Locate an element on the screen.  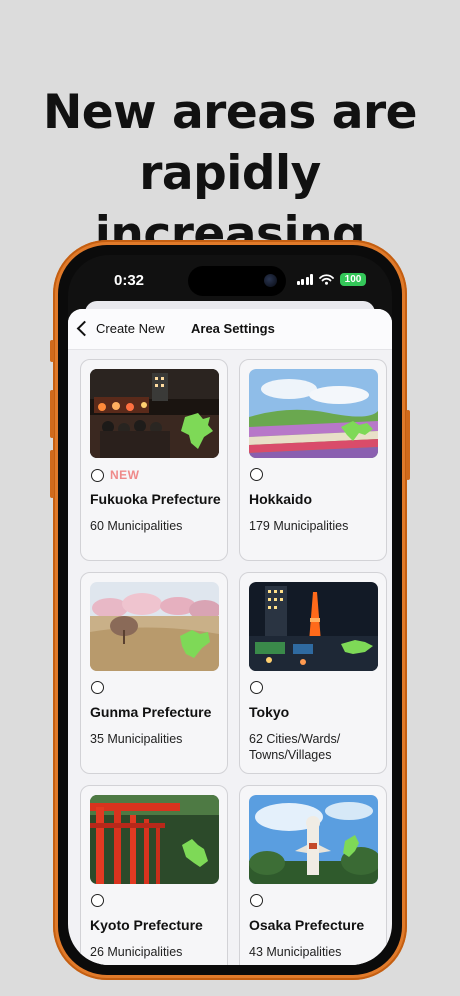
area-name: Kyoto Prefecture is located at coordinates (146, 925).